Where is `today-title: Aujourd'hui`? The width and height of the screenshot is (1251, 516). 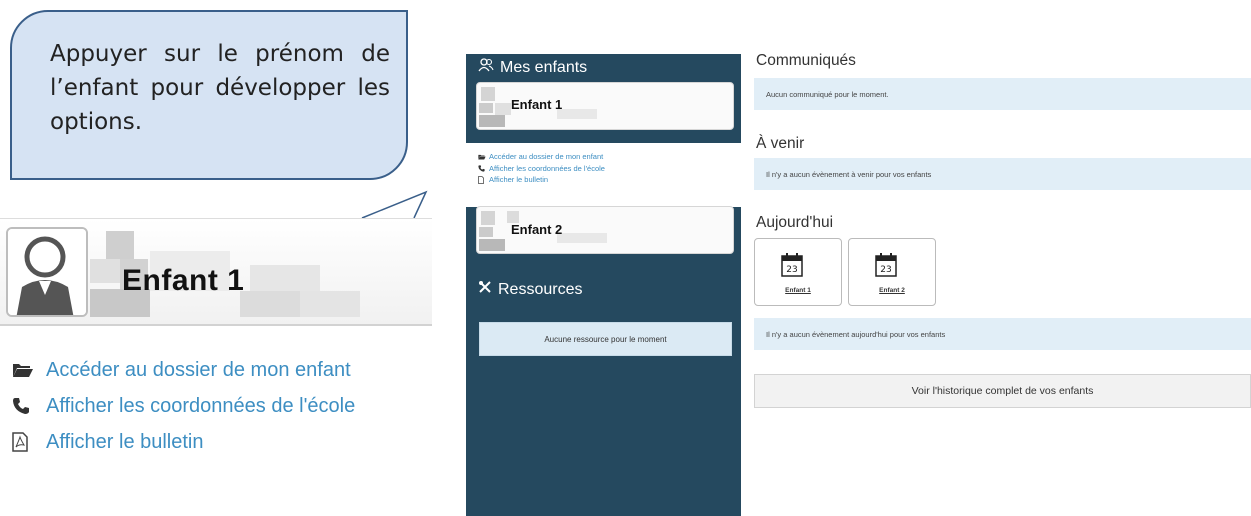 today-title: Aujourd'hui is located at coordinates (795, 222).